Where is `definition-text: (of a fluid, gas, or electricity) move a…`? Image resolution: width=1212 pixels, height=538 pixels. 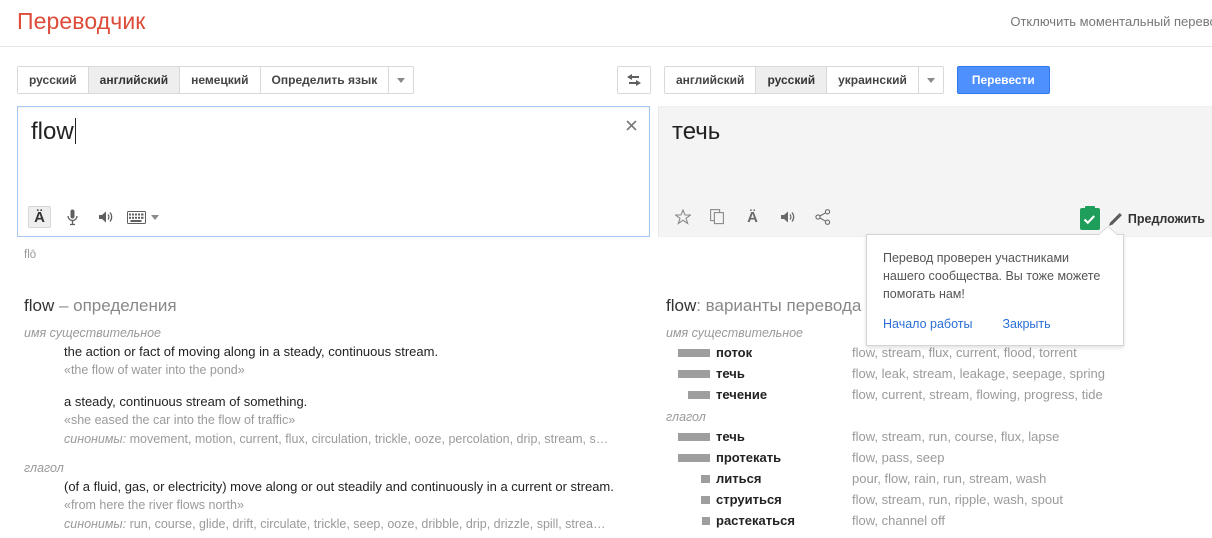
definition-text: (of a fluid, gas, or electricity) move a… is located at coordinates (339, 486).